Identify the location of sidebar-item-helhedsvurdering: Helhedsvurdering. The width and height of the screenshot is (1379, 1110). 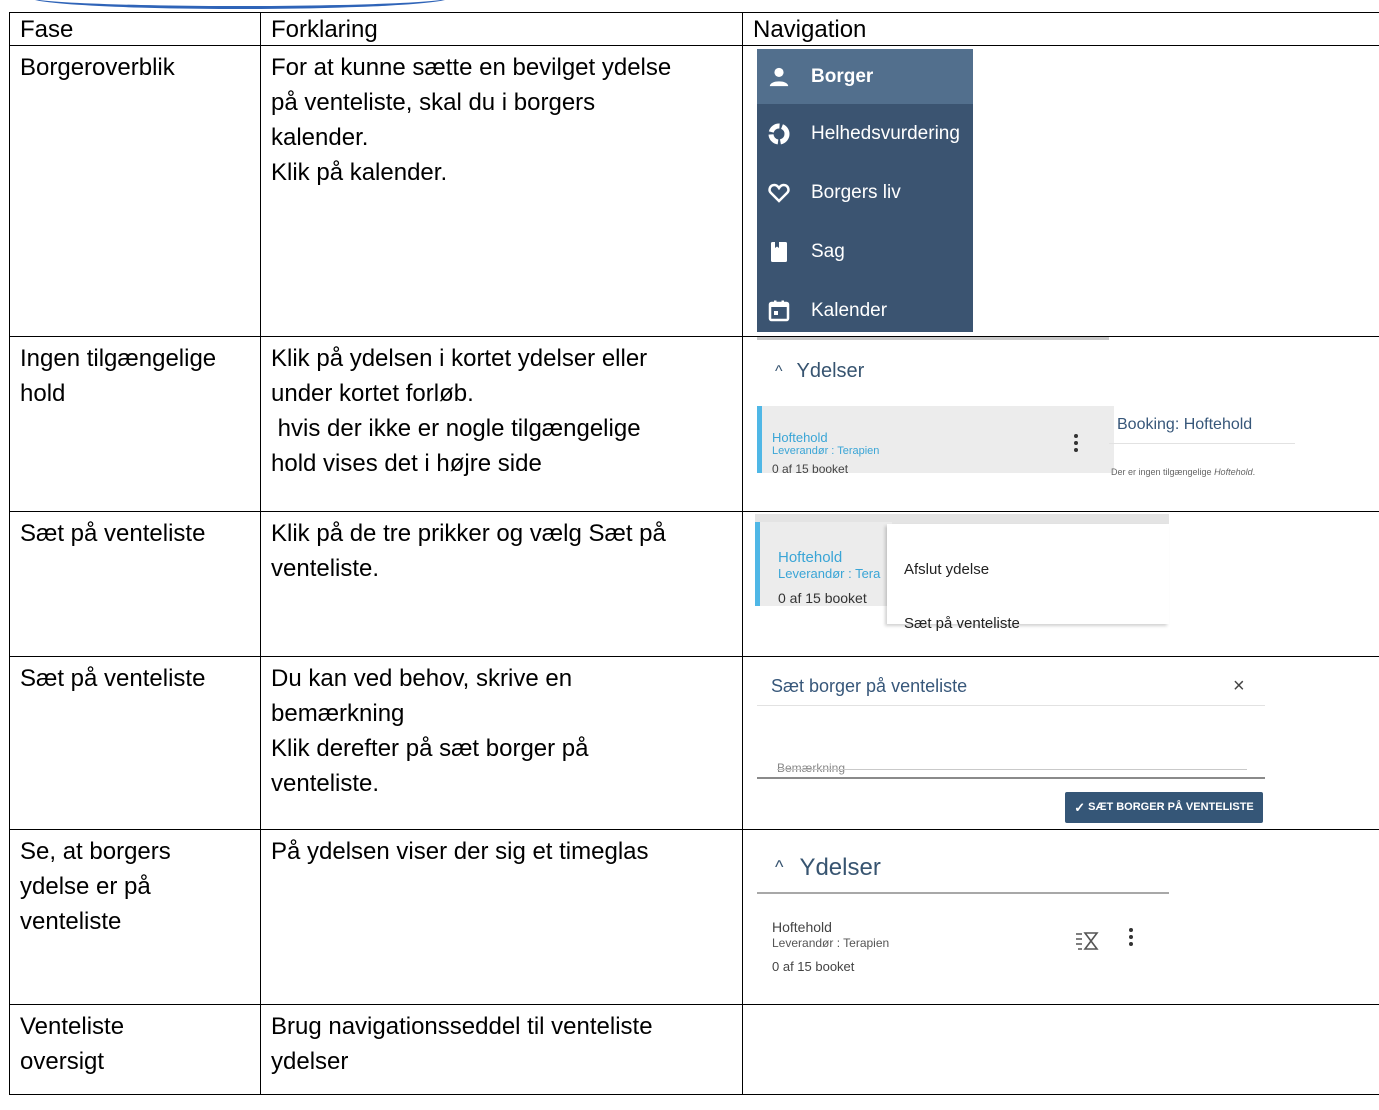
(865, 133).